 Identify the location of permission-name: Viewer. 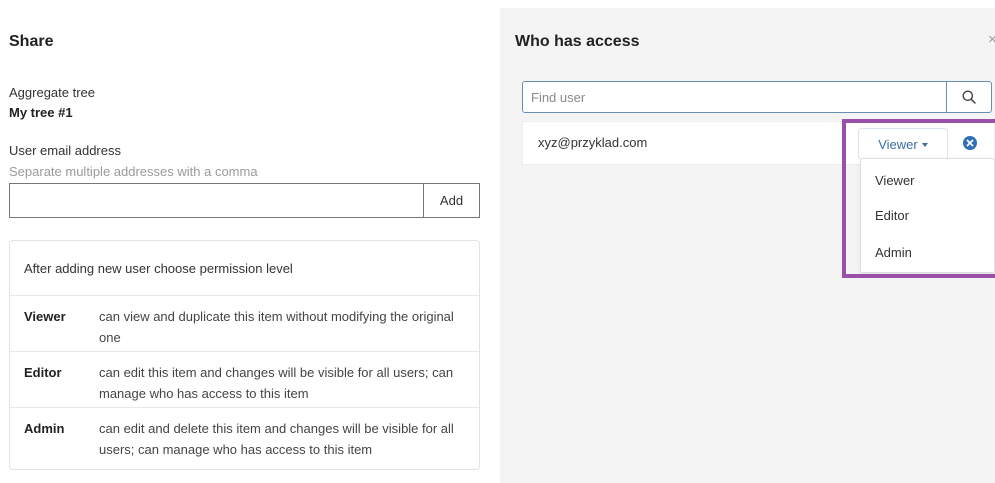
(45, 316).